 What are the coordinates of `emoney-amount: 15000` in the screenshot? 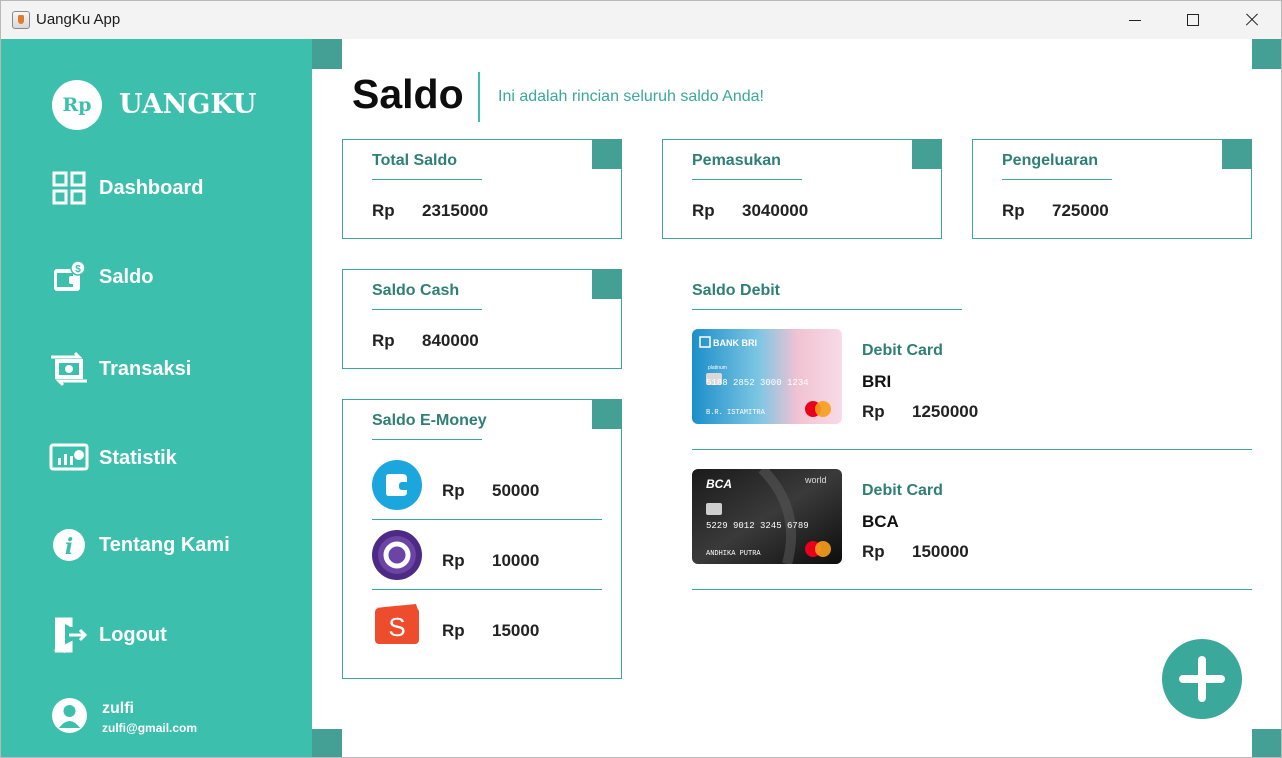 It's located at (516, 630).